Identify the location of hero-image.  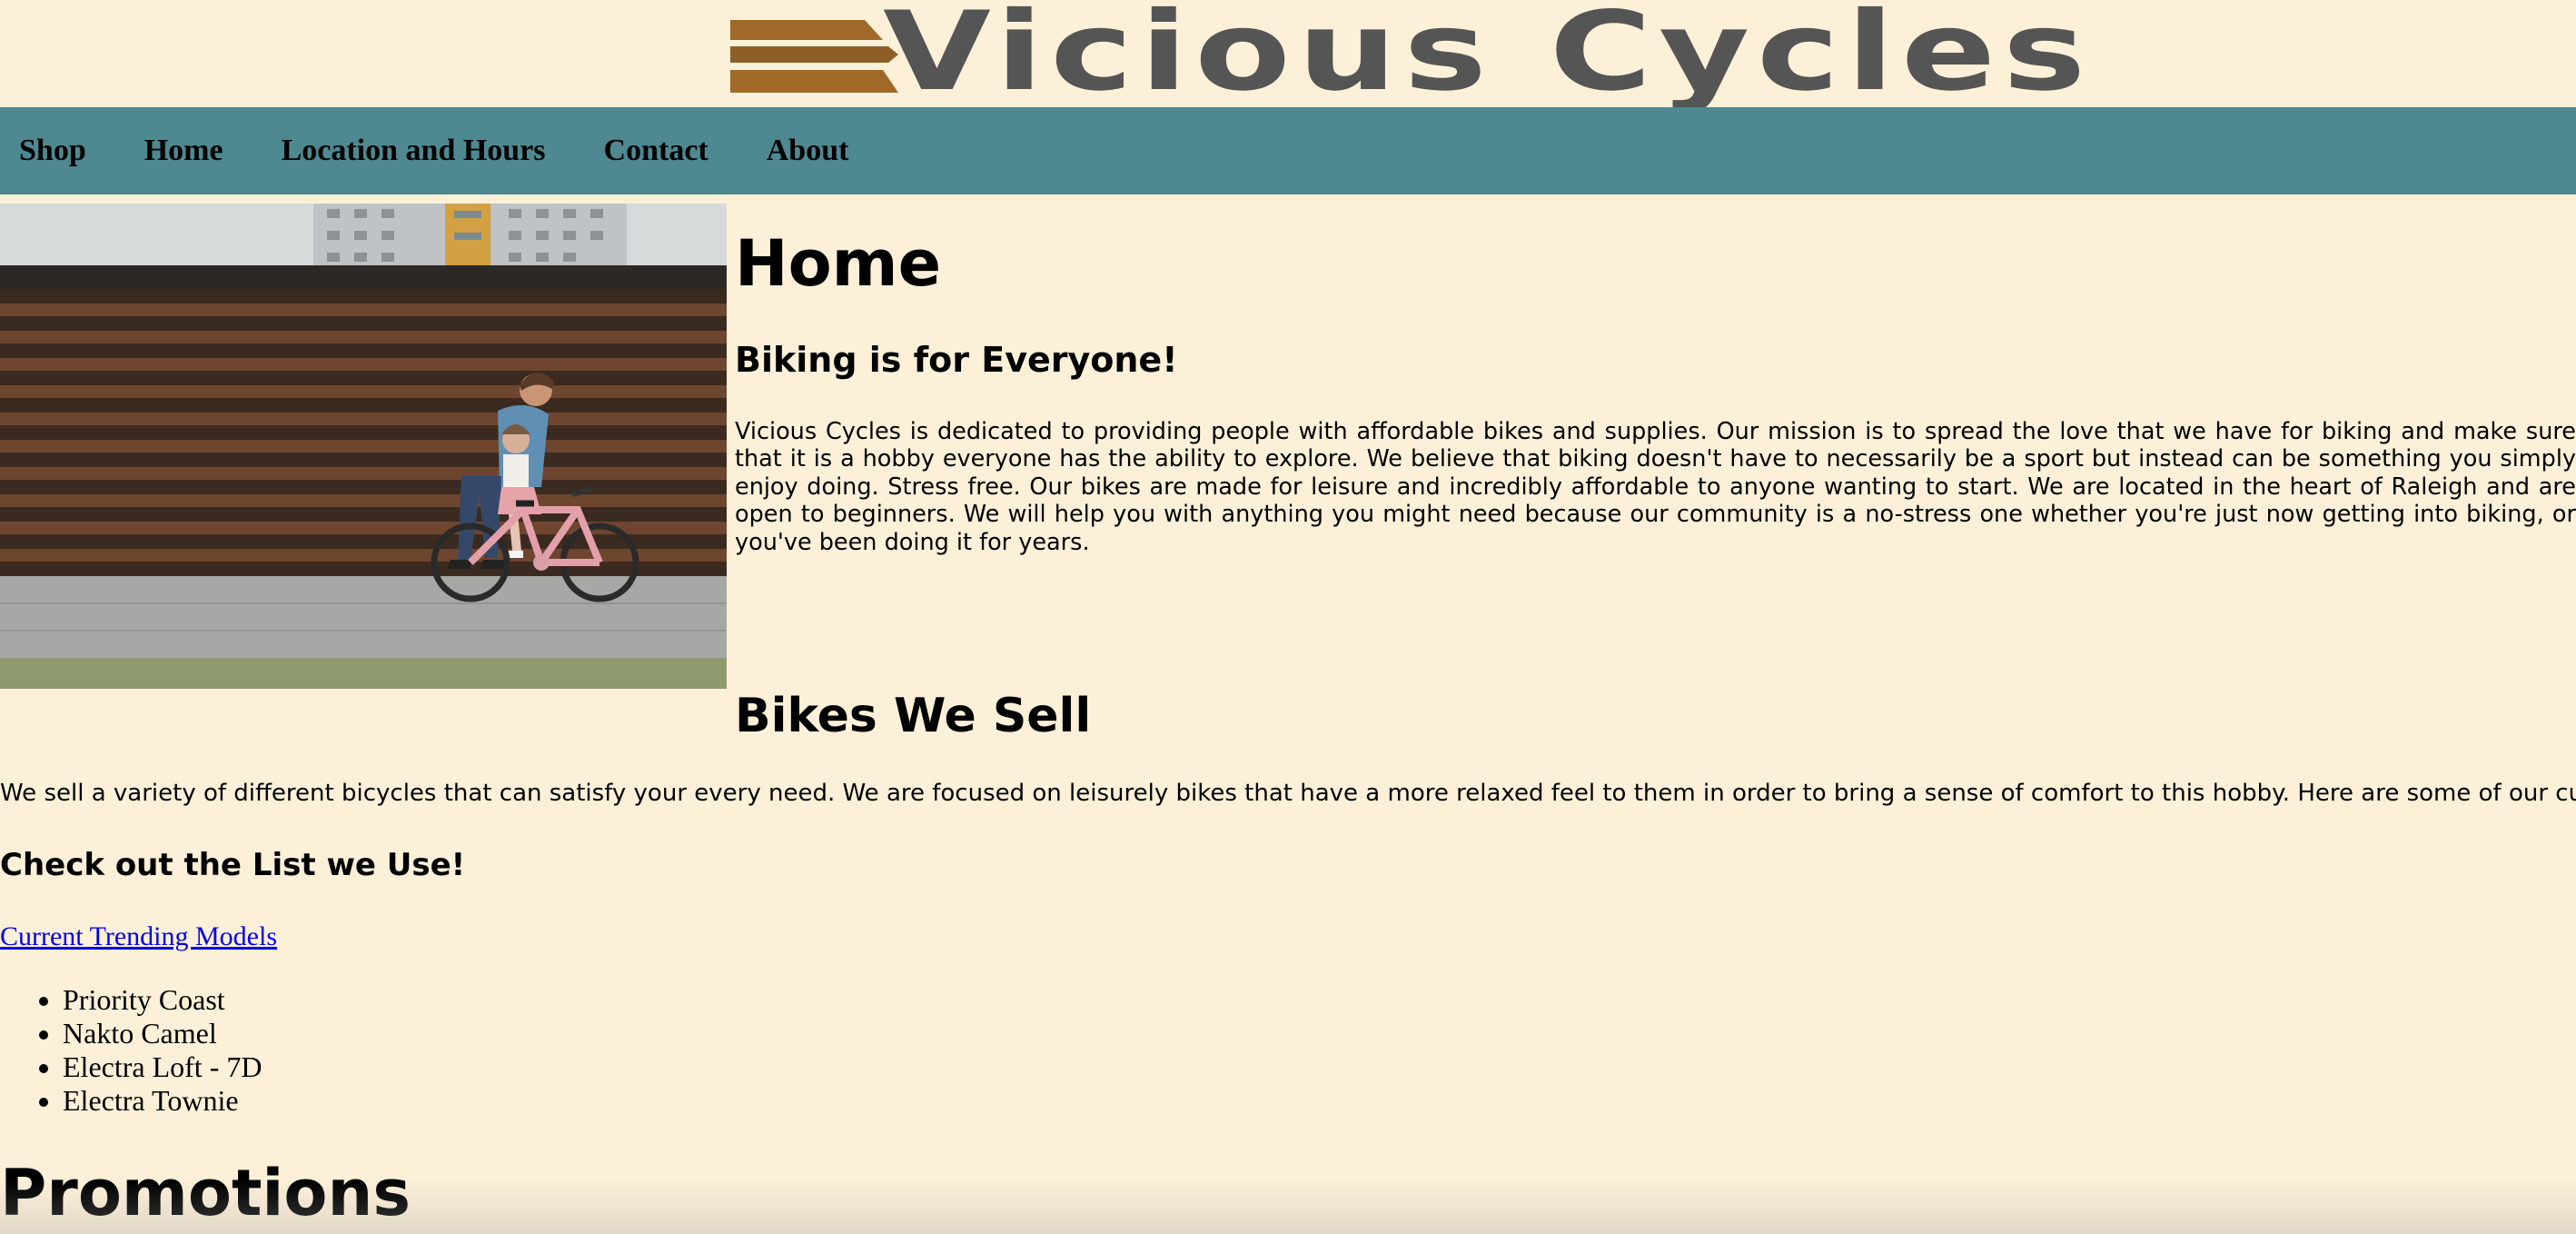
(363, 446).